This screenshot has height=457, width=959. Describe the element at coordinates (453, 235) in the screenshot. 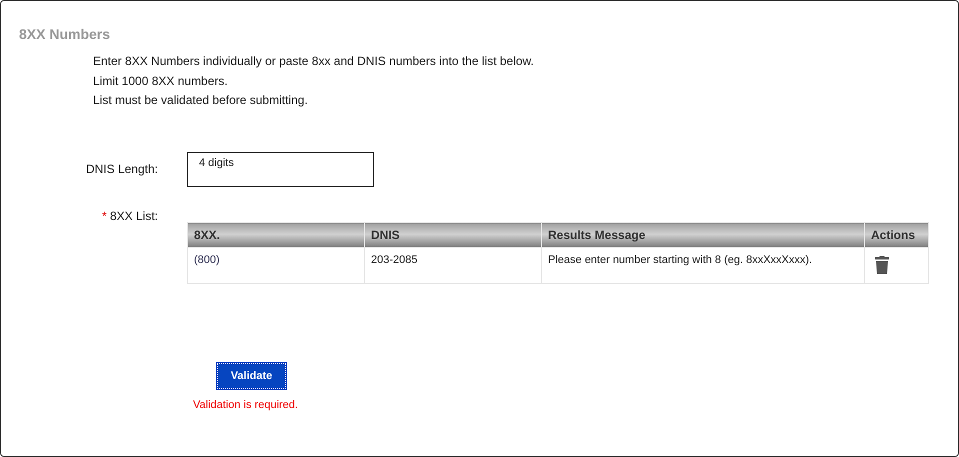

I see `column-header: DNIS` at that location.